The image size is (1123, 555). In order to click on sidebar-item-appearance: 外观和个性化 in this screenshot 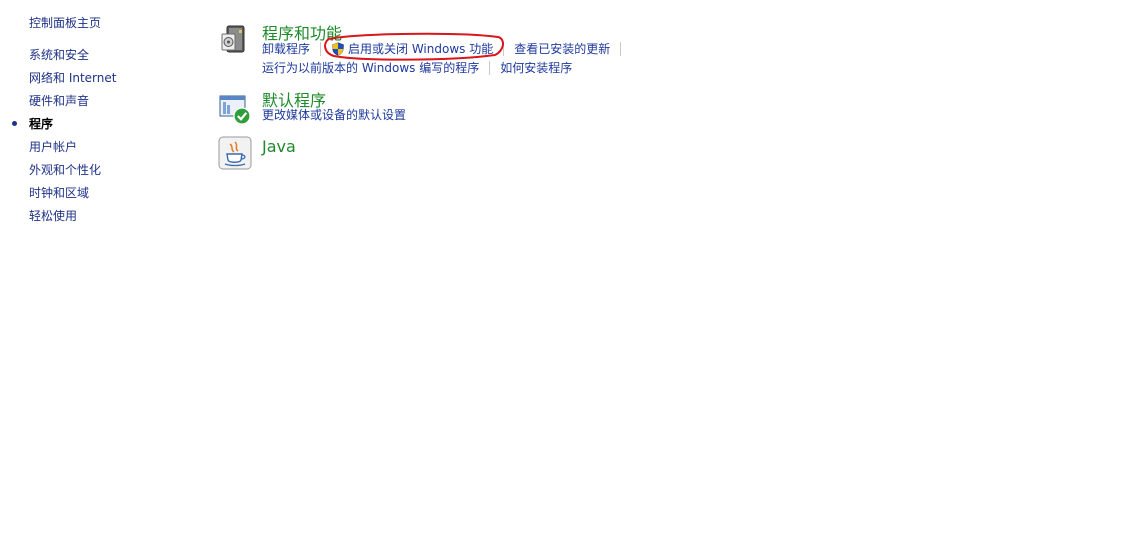, I will do `click(72, 173)`.